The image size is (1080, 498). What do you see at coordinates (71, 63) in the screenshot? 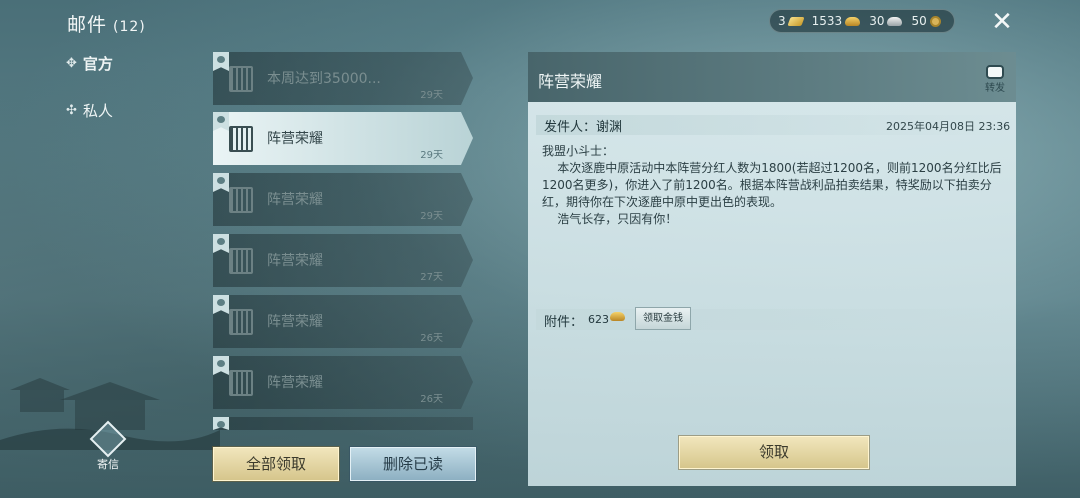
I see `diamond-icon: ✥` at bounding box center [71, 63].